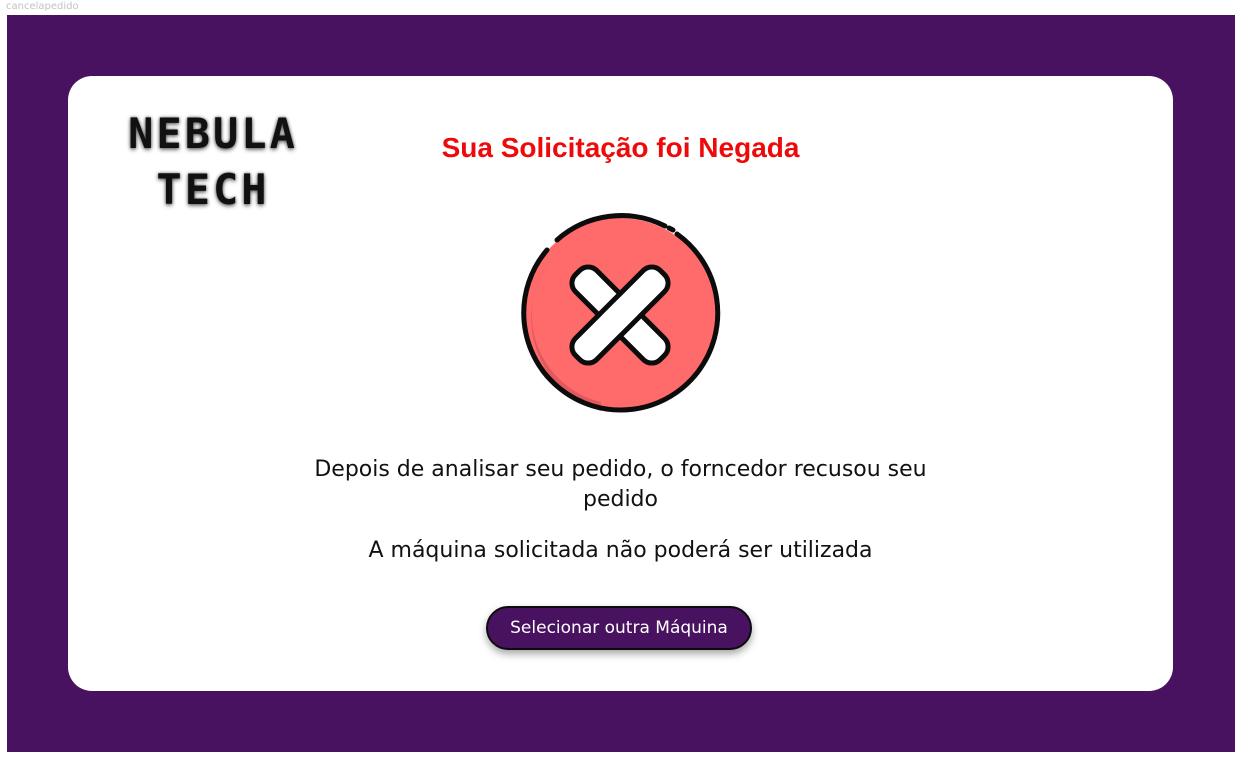 This screenshot has height=764, width=1247. I want to click on frame-label: cancelapedido, so click(42, 6).